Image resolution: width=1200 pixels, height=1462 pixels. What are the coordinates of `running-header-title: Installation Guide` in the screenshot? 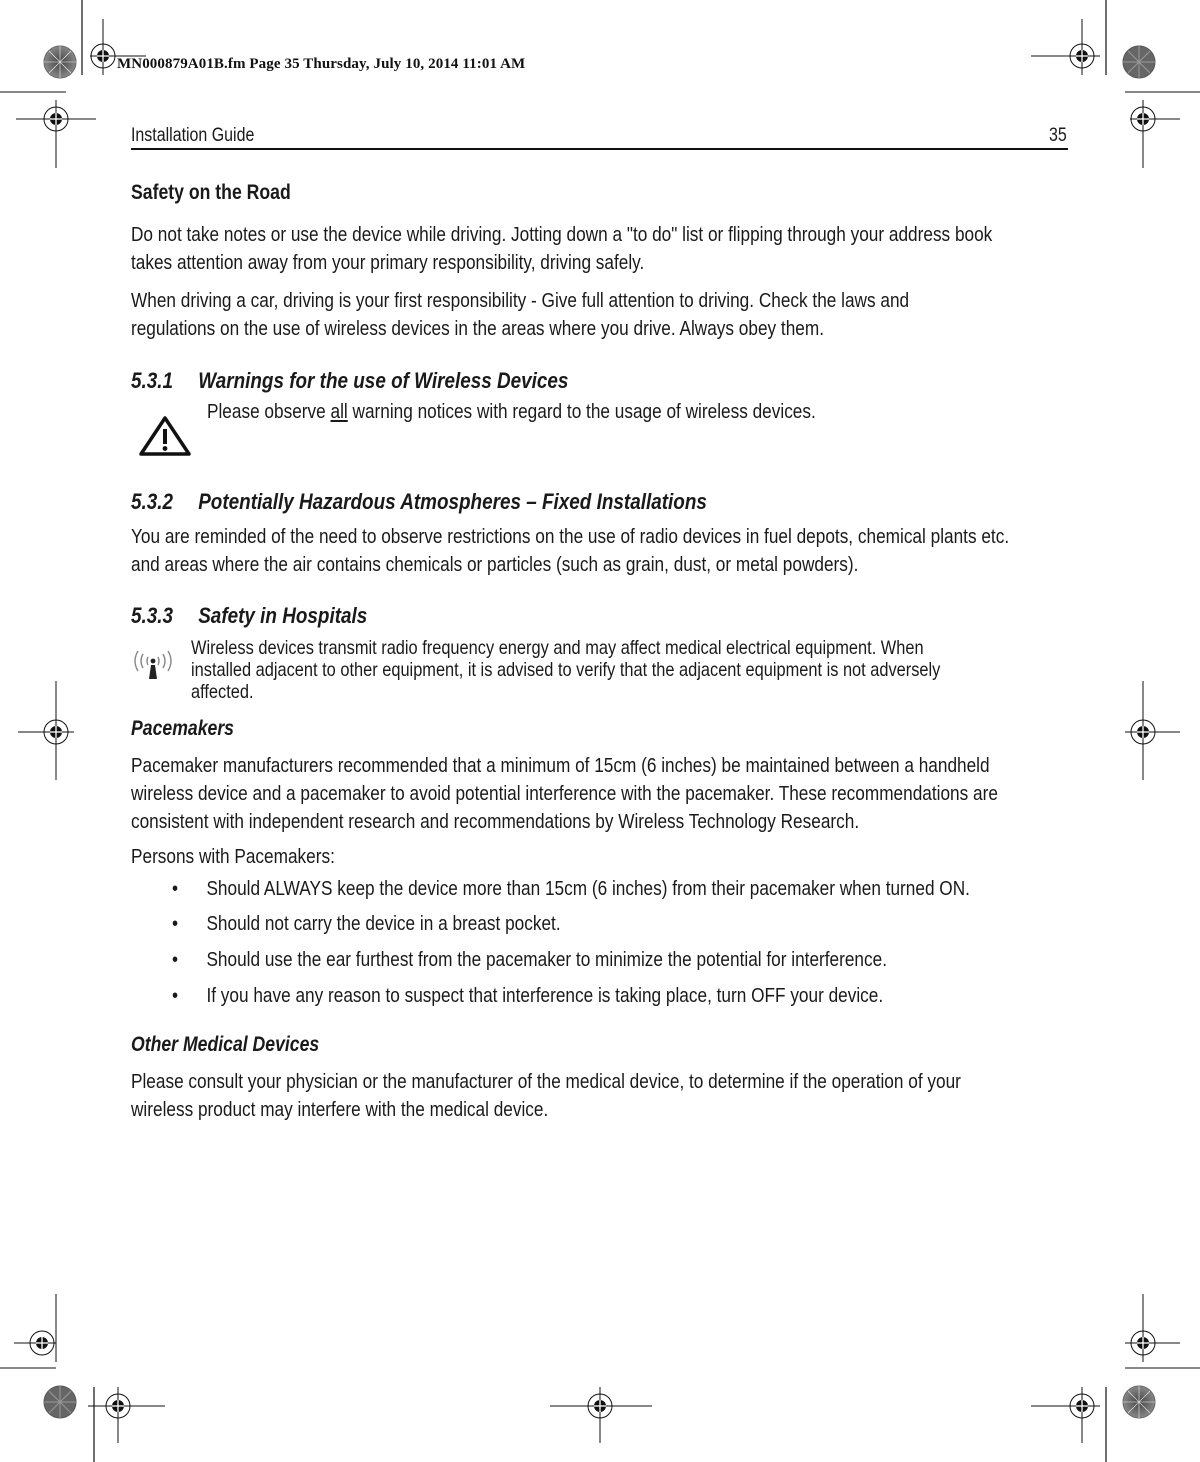 It's located at (193, 135).